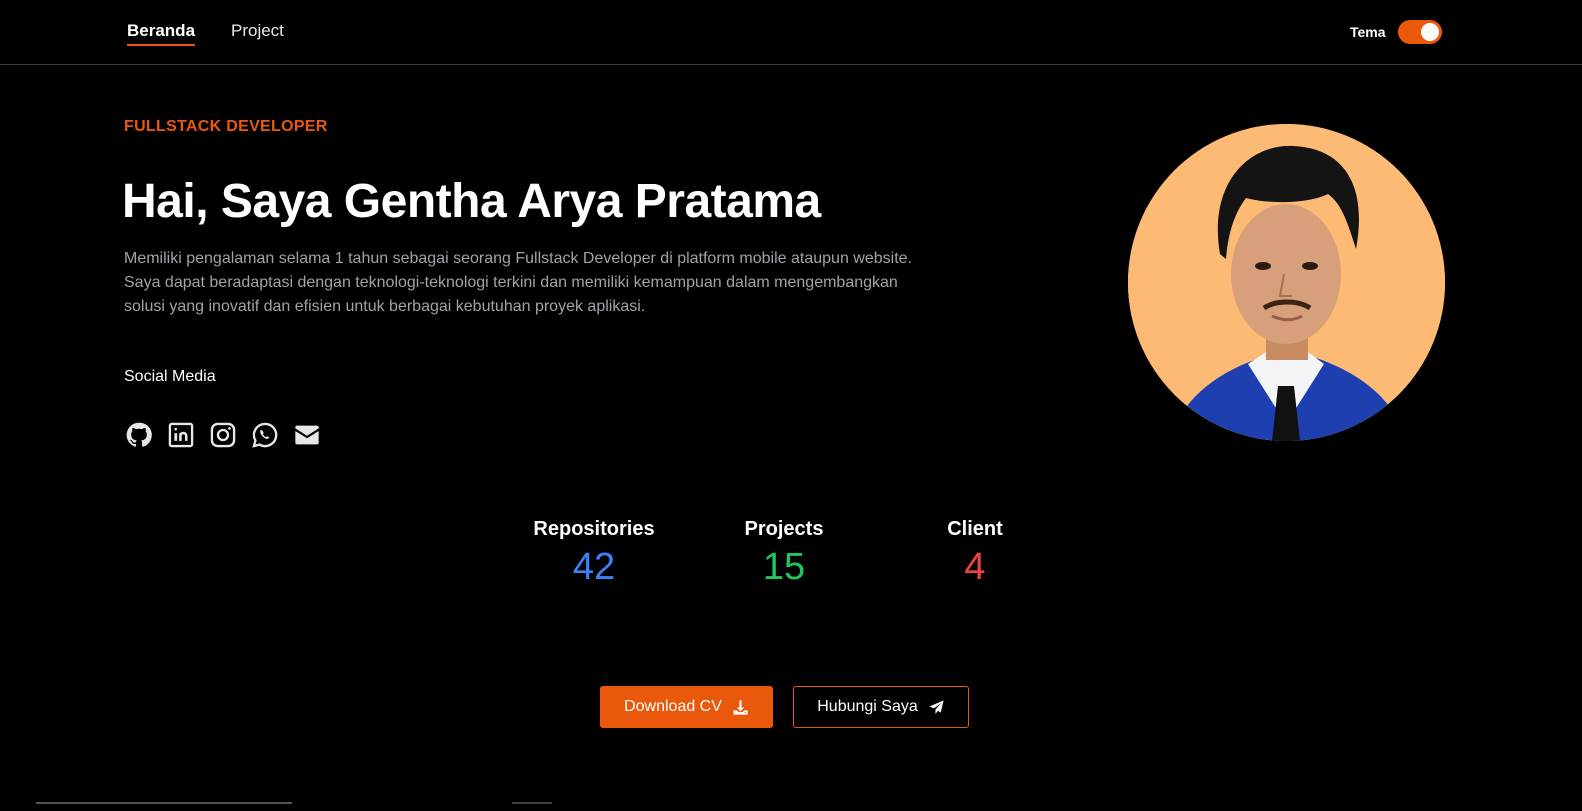  Describe the element at coordinates (594, 529) in the screenshot. I see `stat-label: Repositories` at that location.